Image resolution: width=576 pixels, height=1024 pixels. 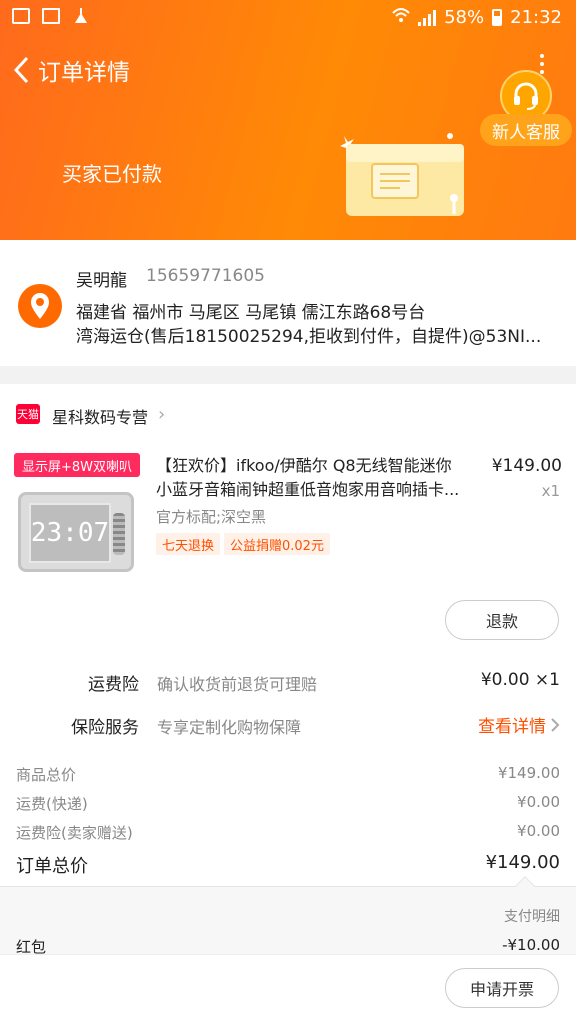 I want to click on chevron-right-icon: ›, so click(x=161, y=414).